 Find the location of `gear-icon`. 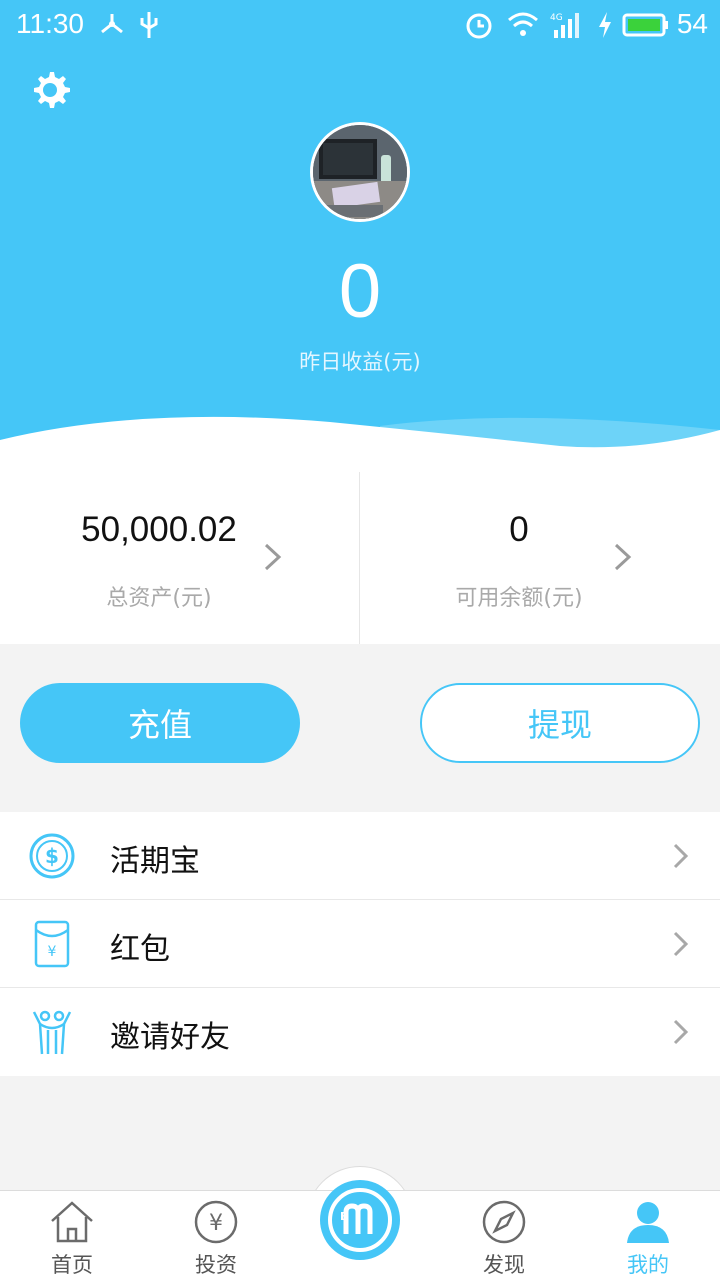

gear-icon is located at coordinates (50, 90).